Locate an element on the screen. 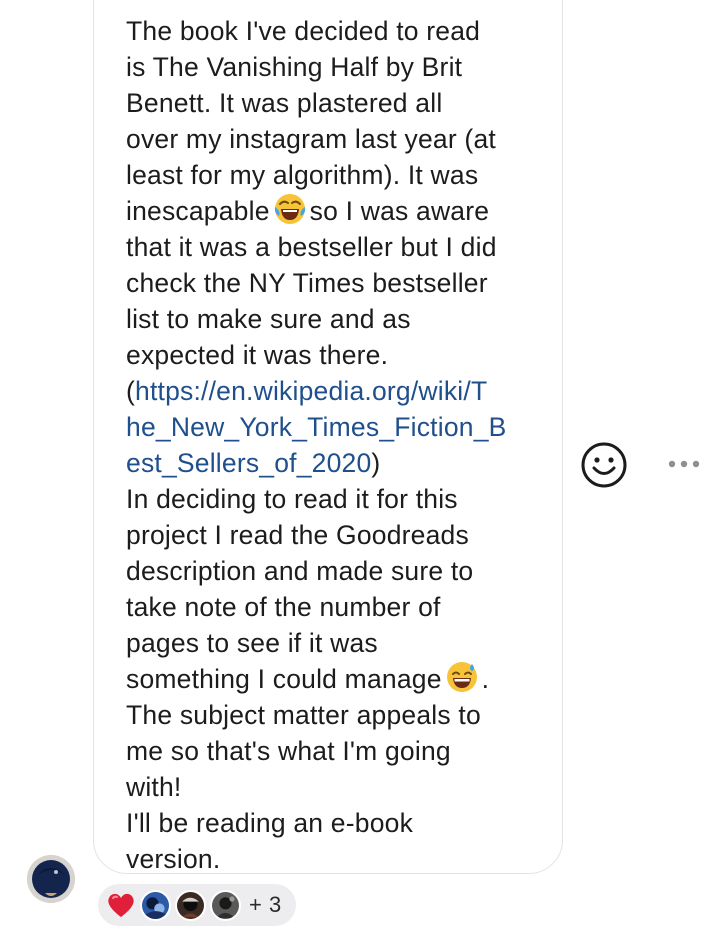 This screenshot has width=710, height=929. message-line: project I read the Goodreads is located at coordinates (297, 535).